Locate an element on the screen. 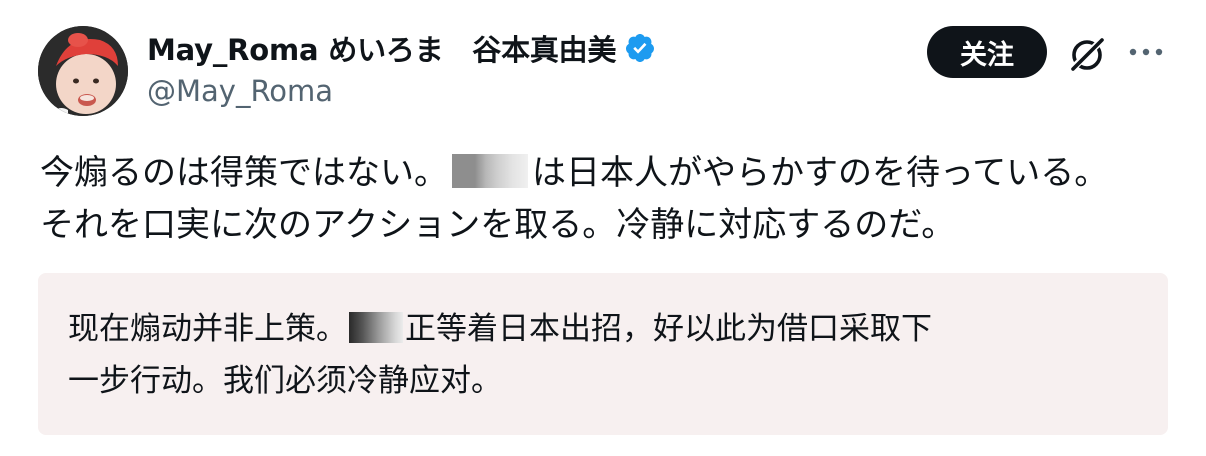 The width and height of the screenshot is (1206, 456). redacted-mosaic-translation is located at coordinates (376, 327).